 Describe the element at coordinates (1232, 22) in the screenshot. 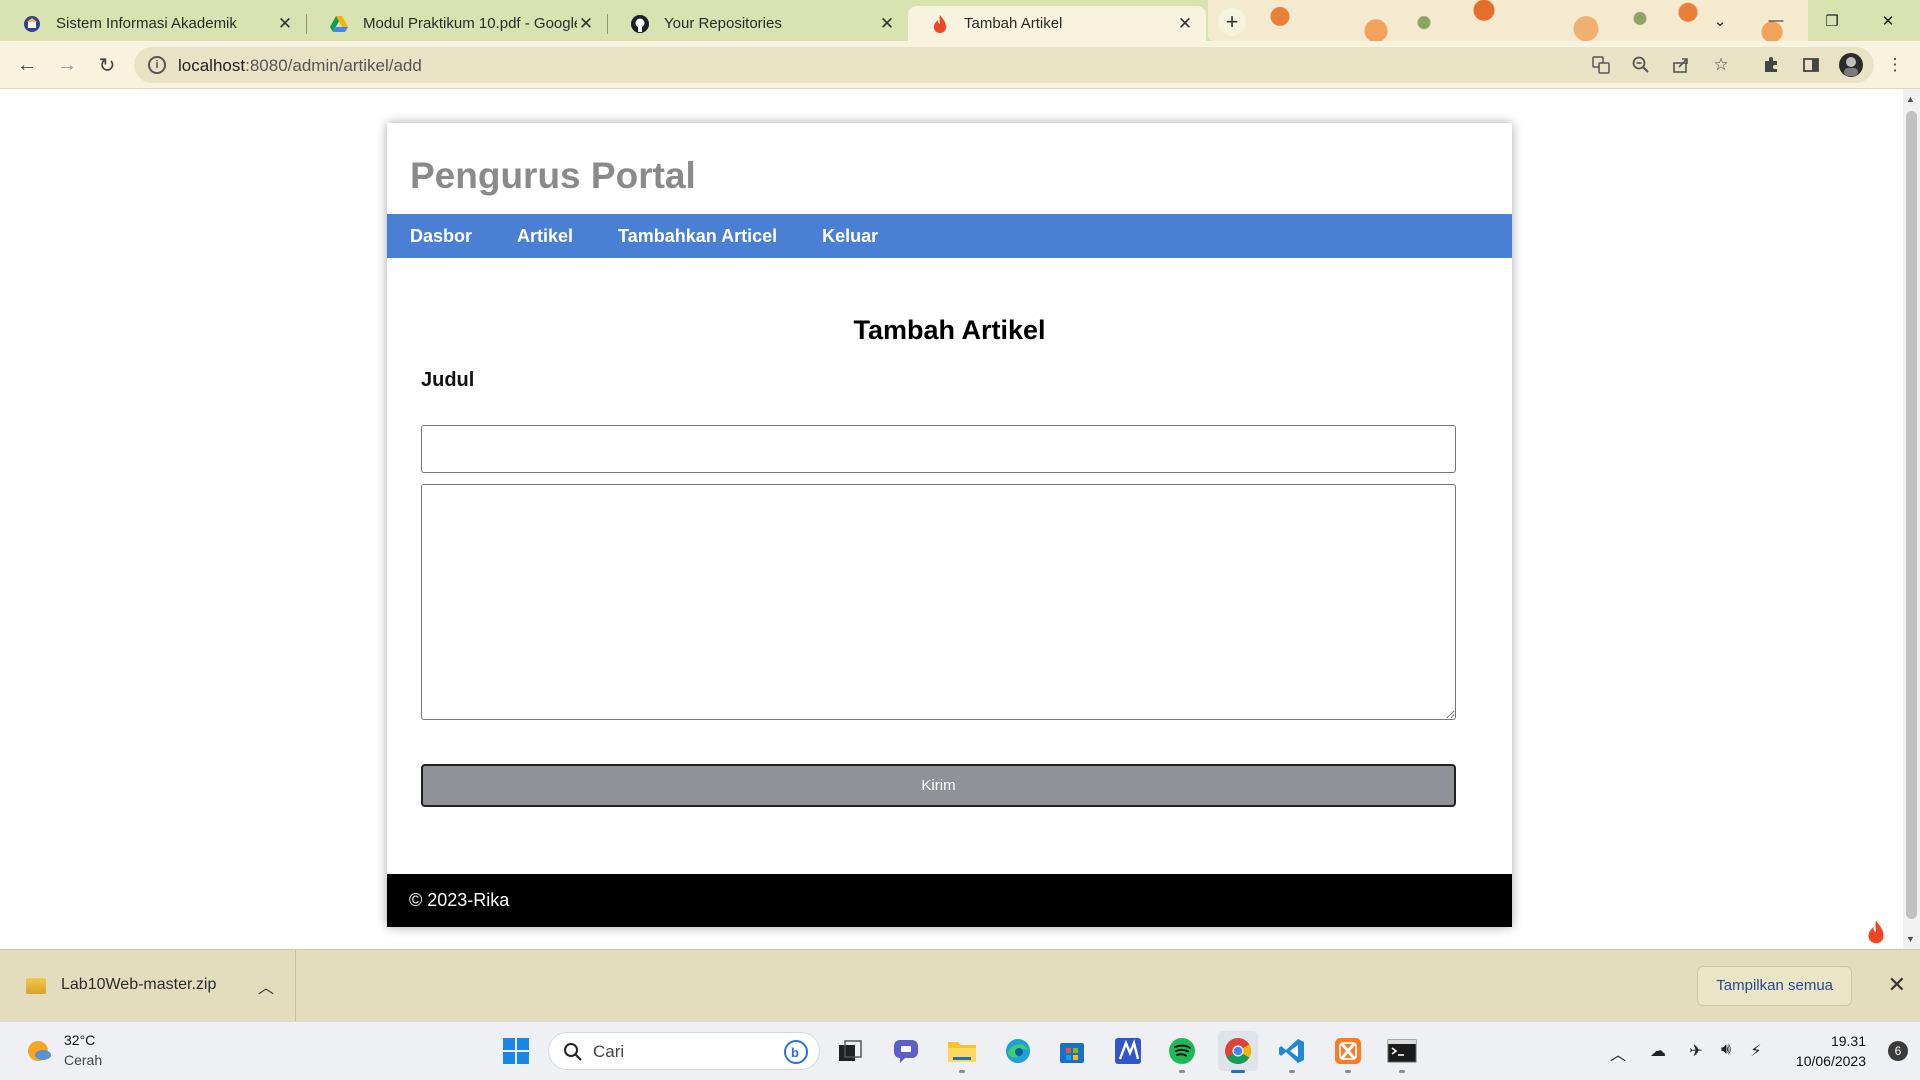

I see `new-tab-button: +` at that location.